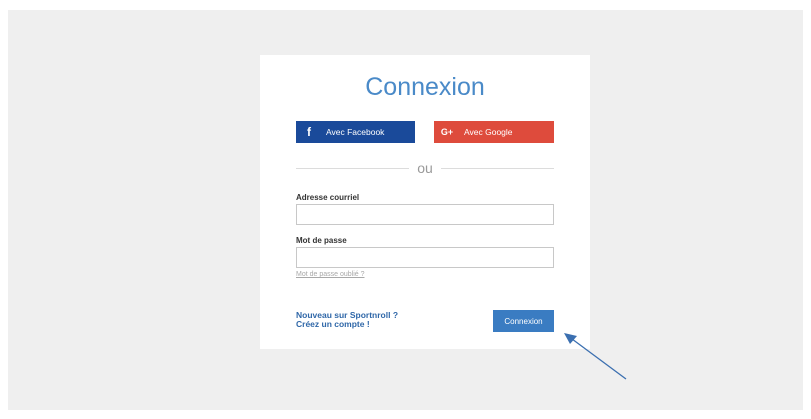  I want to click on facebook-button-label: Avec Facebook, so click(355, 132).